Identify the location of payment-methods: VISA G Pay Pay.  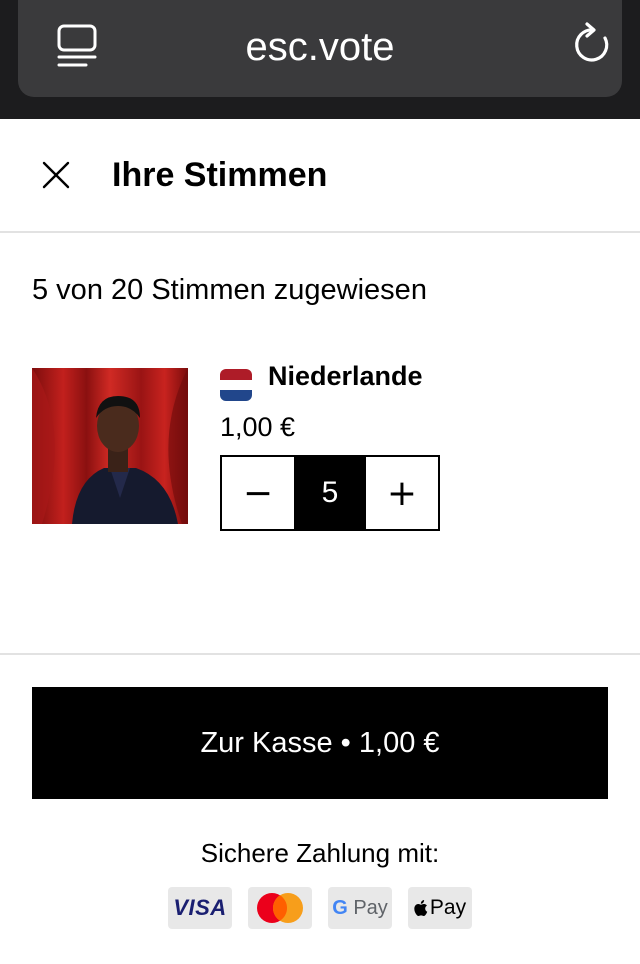
(320, 908).